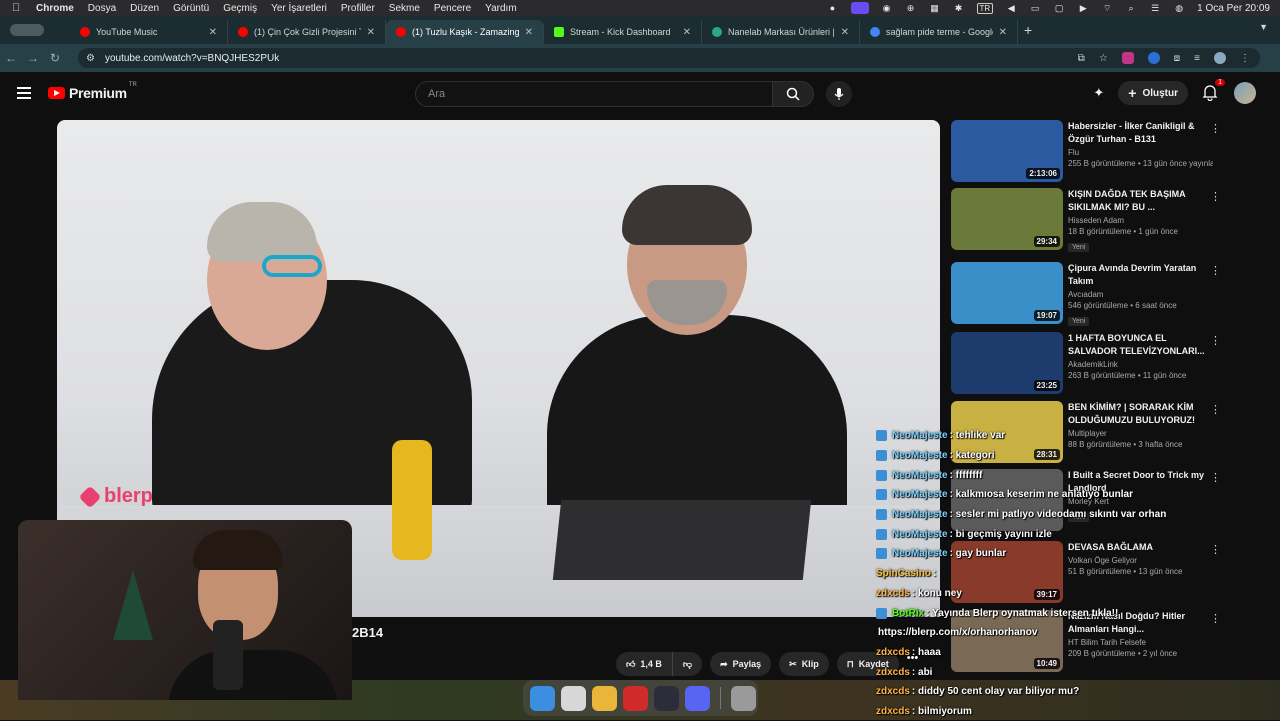  I want to click on forward-icon: →, so click(33, 58).